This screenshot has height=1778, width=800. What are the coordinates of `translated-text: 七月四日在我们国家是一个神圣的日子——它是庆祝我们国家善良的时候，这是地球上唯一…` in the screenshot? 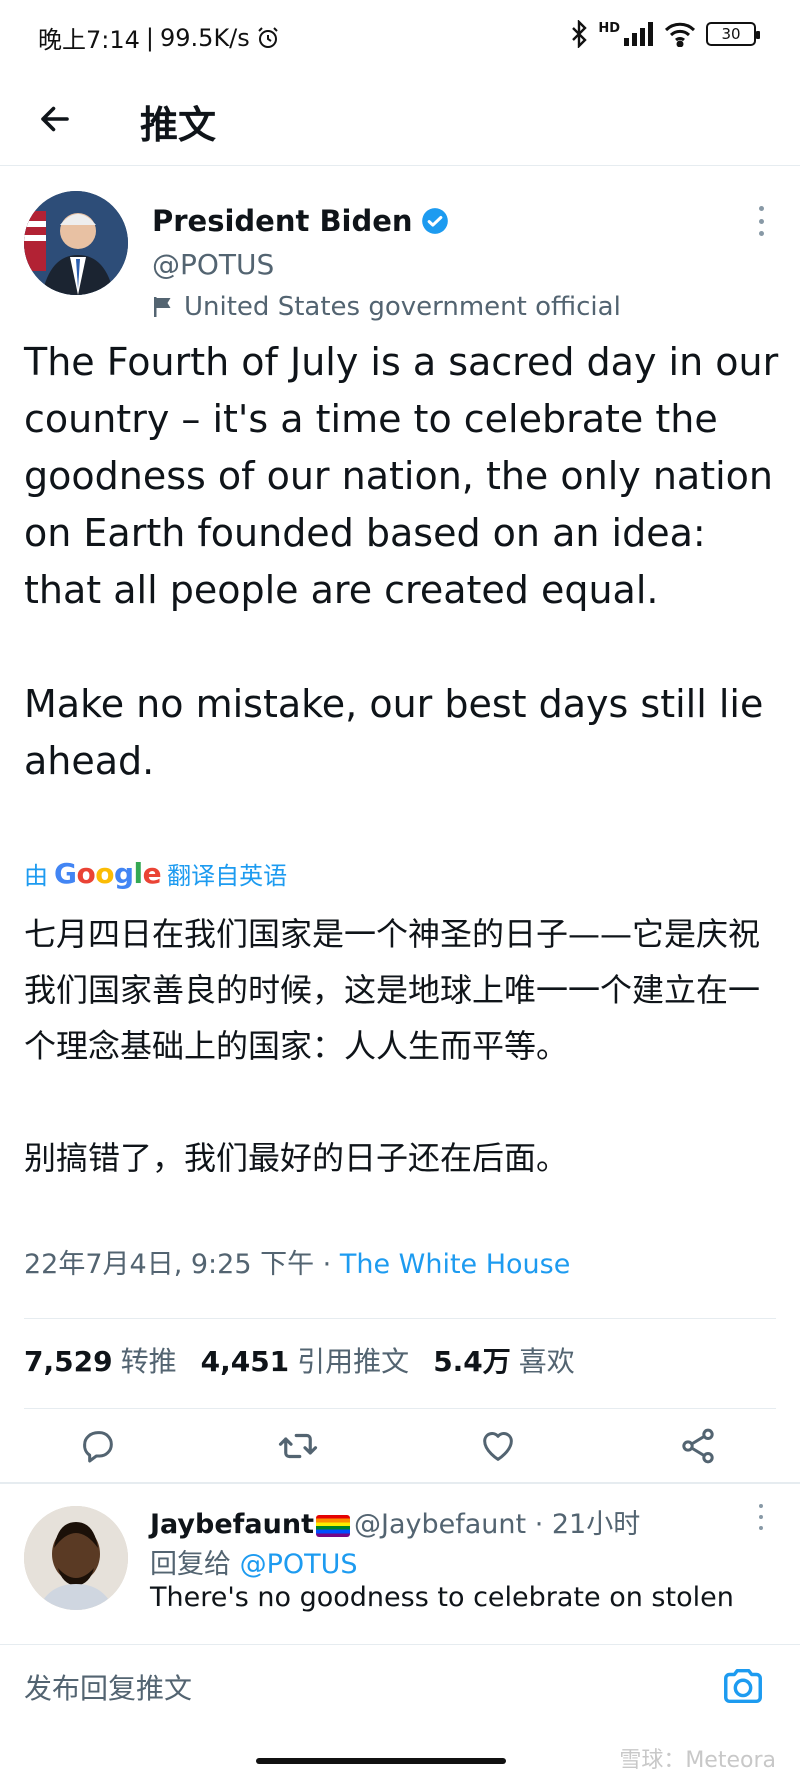 It's located at (392, 1046).